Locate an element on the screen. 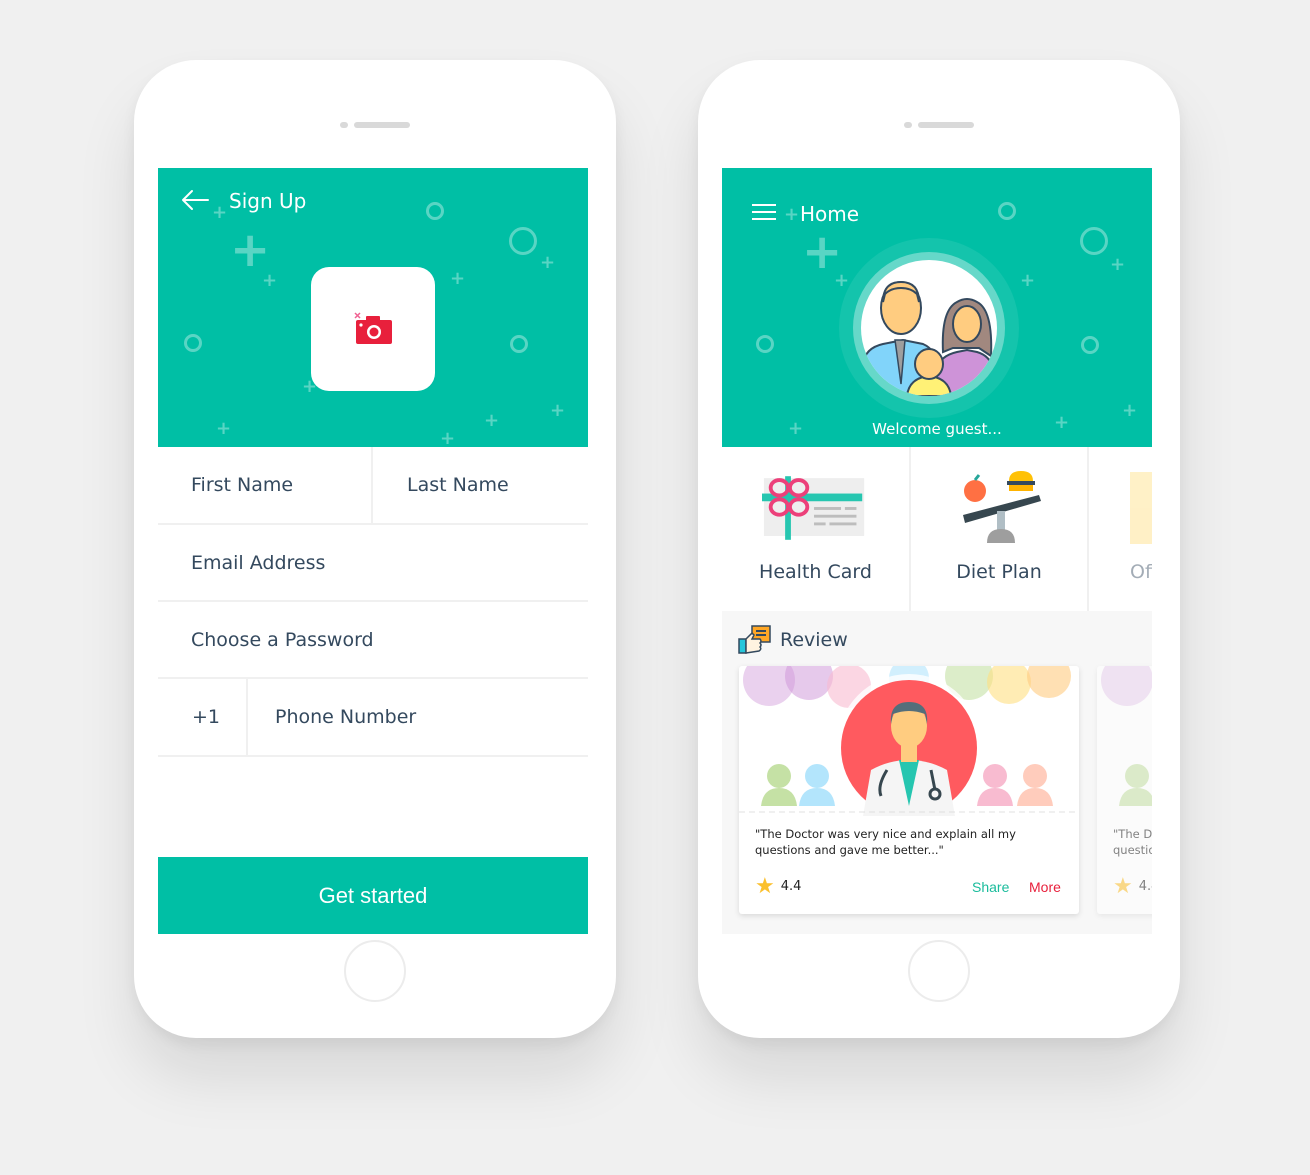 Image resolution: width=1310 pixels, height=1175 pixels. add-photo-button is located at coordinates (373, 329).